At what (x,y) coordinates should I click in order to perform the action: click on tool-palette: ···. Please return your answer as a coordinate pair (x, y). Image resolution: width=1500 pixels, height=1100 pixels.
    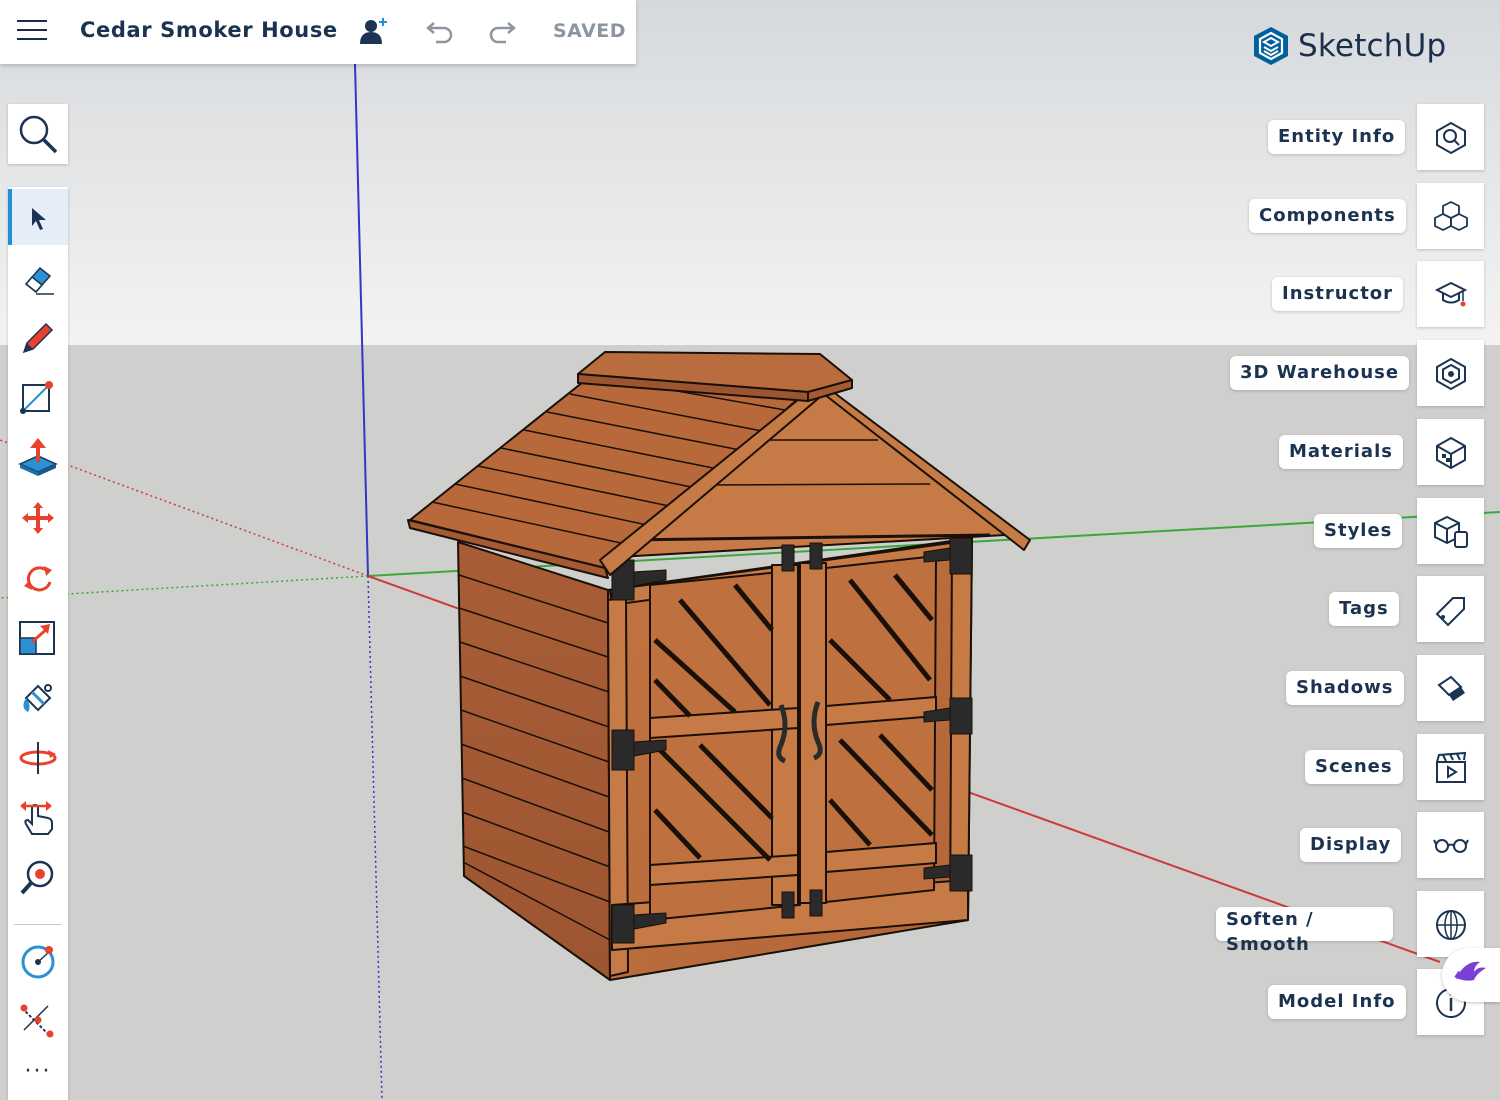
    Looking at the image, I should click on (38, 643).